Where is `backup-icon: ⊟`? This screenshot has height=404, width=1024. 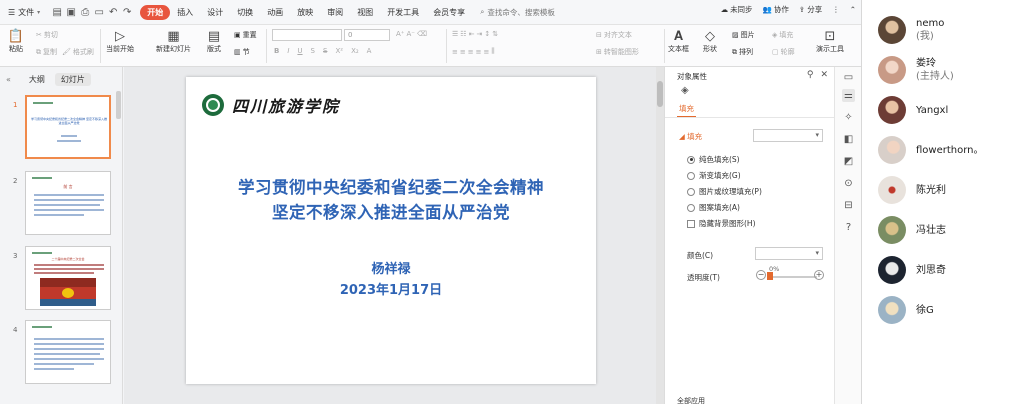 backup-icon: ⊟ is located at coordinates (848, 205).